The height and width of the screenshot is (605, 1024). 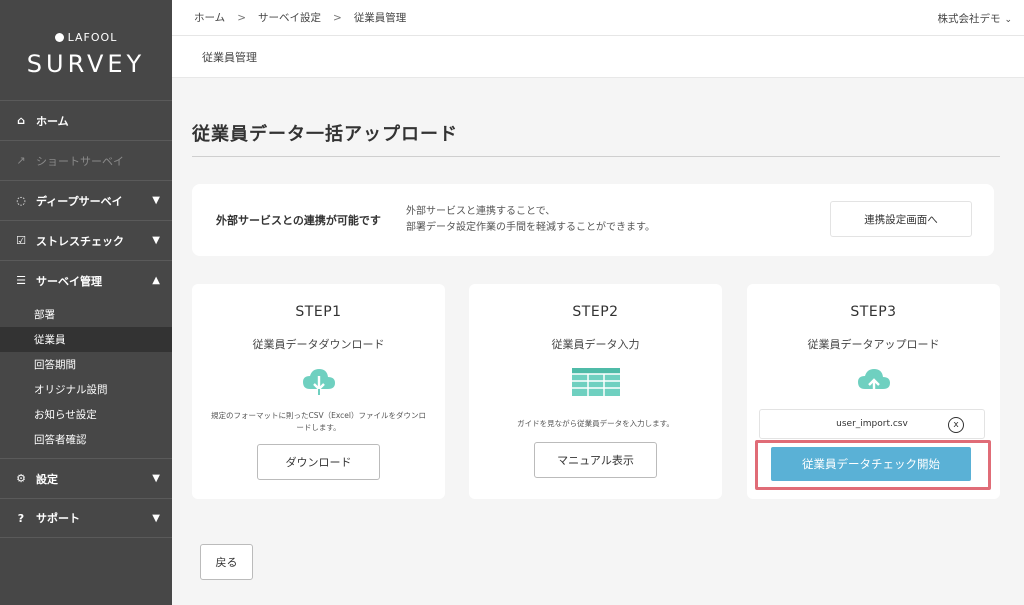 What do you see at coordinates (318, 382) in the screenshot?
I see `cloud-download-icon` at bounding box center [318, 382].